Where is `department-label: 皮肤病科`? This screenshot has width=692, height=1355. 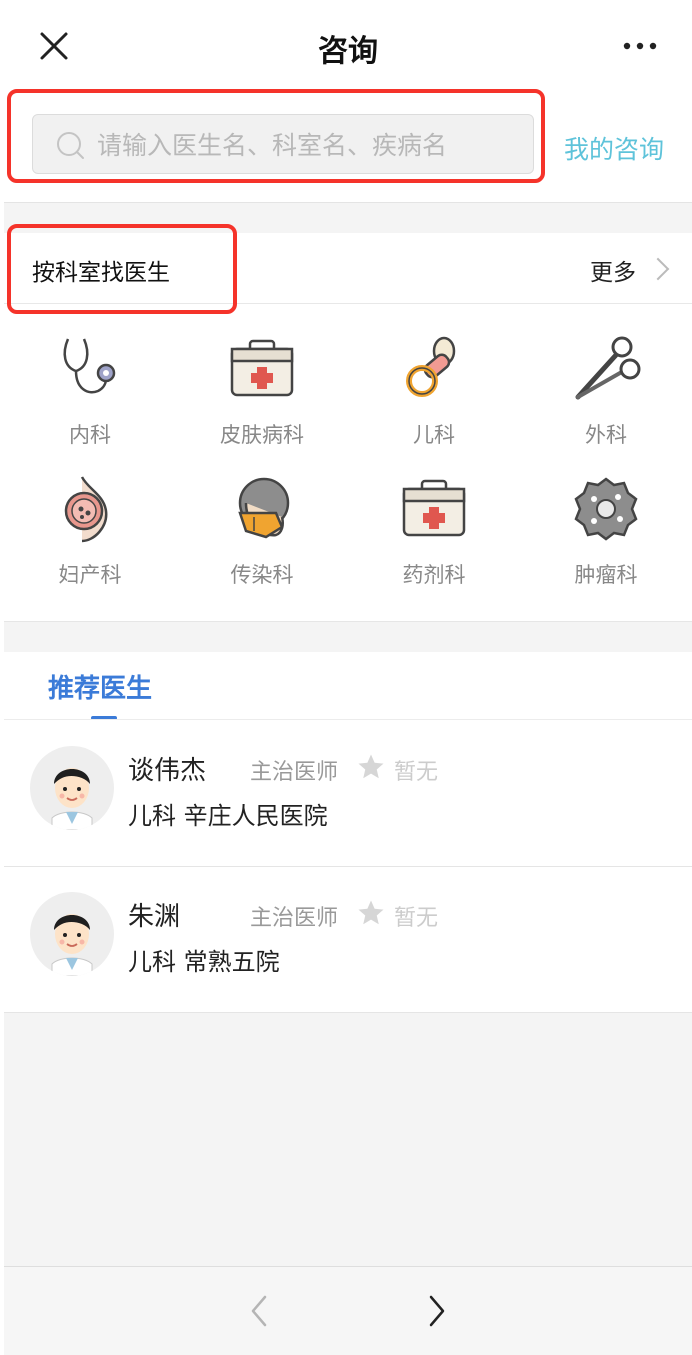 department-label: 皮肤病科 is located at coordinates (262, 435).